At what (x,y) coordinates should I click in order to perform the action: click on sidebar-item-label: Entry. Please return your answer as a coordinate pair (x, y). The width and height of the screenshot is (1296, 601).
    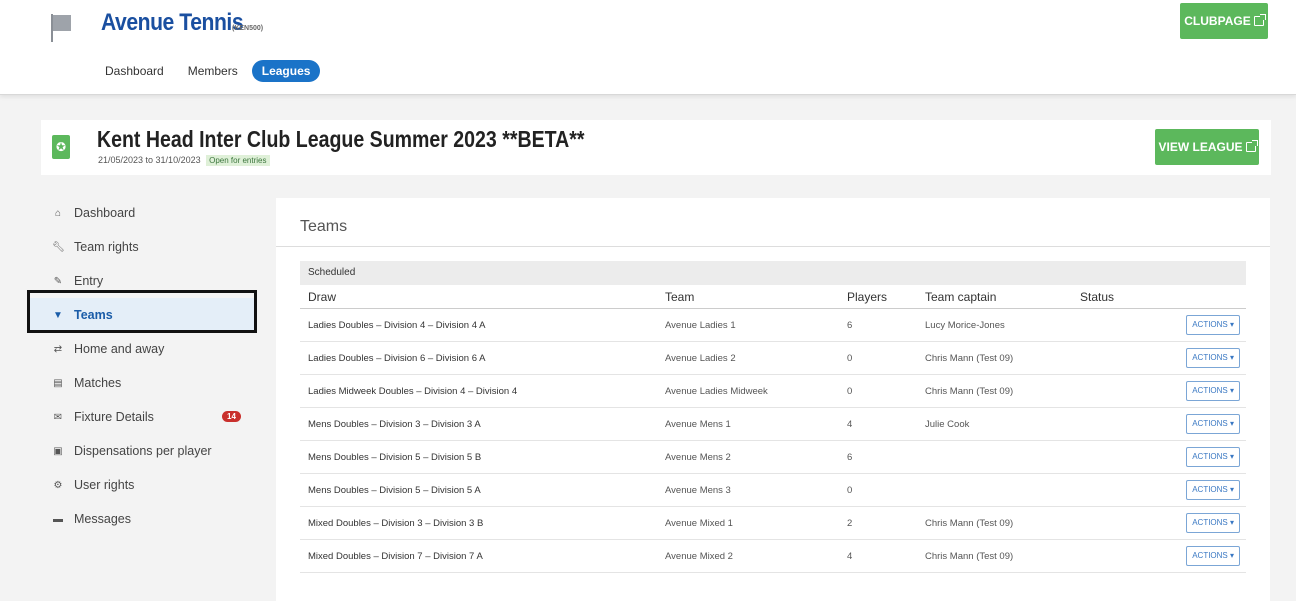
    Looking at the image, I should click on (89, 281).